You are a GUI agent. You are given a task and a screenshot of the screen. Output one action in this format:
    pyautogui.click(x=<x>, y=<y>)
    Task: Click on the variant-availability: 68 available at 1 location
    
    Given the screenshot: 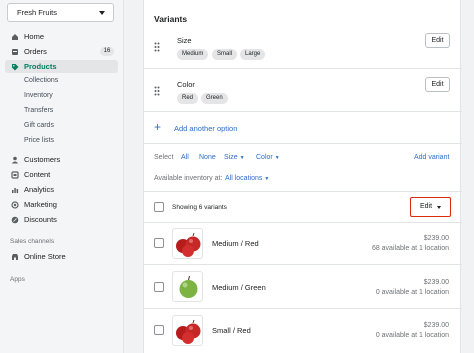 What is the action you would take?
    pyautogui.click(x=410, y=248)
    